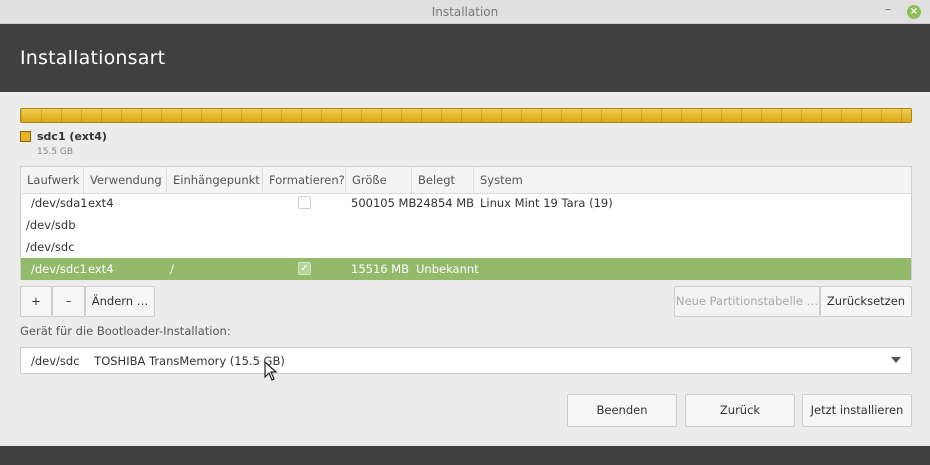 Image resolution: width=930 pixels, height=465 pixels. Describe the element at coordinates (172, 269) in the screenshot. I see `cell-mount: /` at that location.